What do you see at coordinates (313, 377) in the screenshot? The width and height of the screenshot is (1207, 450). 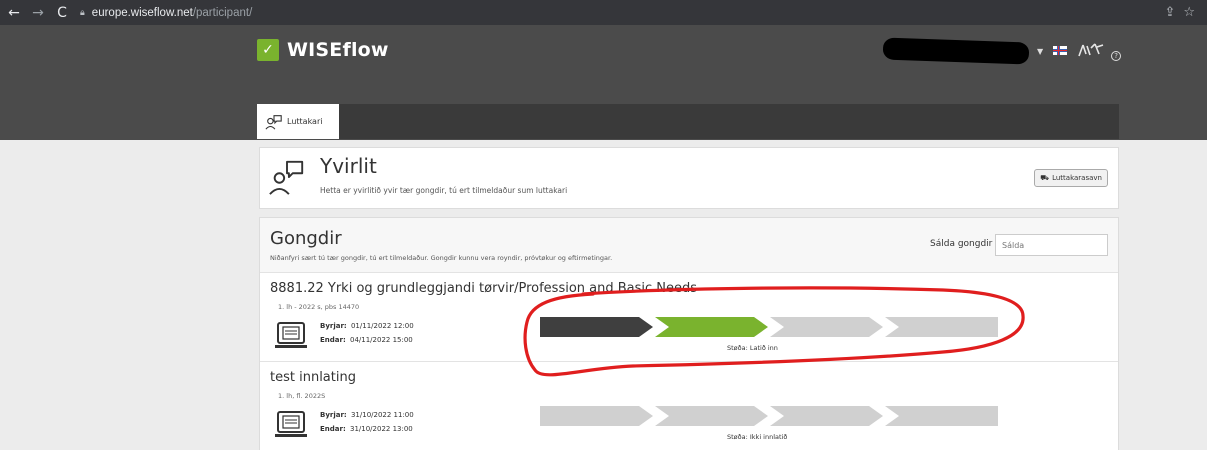 I see `course-title: test innlating` at bounding box center [313, 377].